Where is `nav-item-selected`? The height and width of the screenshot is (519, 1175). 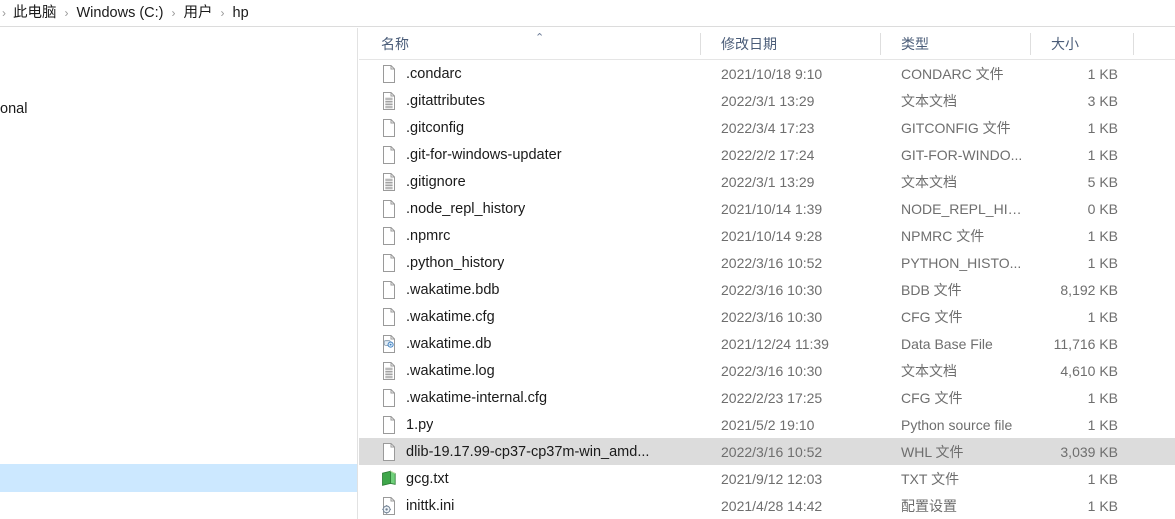 nav-item-selected is located at coordinates (178, 478).